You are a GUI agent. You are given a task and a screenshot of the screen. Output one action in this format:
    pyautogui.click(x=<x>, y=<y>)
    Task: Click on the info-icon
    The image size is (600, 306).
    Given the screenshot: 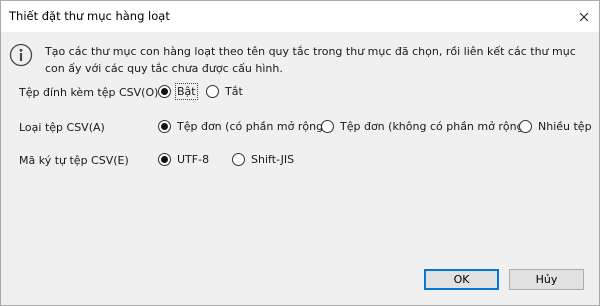 What is the action you would take?
    pyautogui.click(x=21, y=55)
    